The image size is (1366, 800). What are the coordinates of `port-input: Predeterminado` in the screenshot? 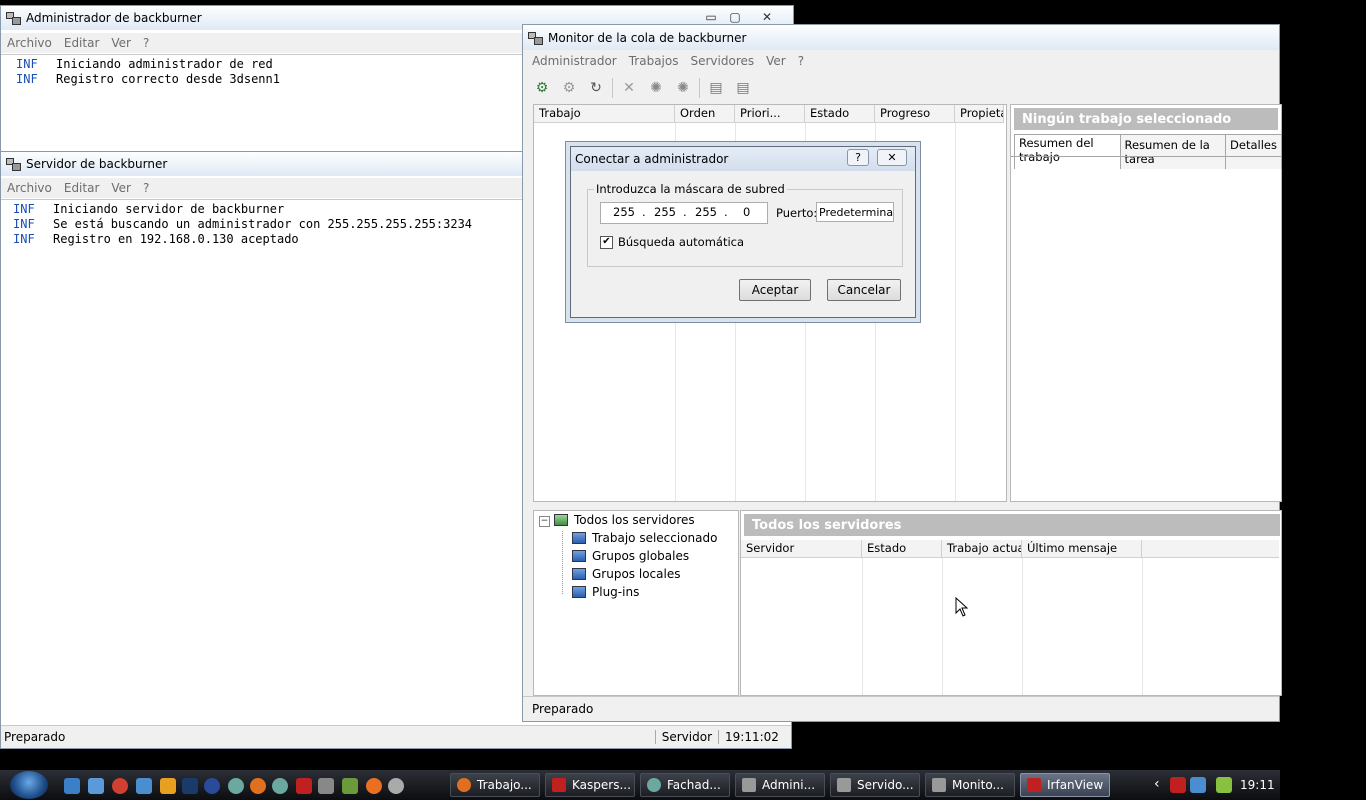 It's located at (855, 212).